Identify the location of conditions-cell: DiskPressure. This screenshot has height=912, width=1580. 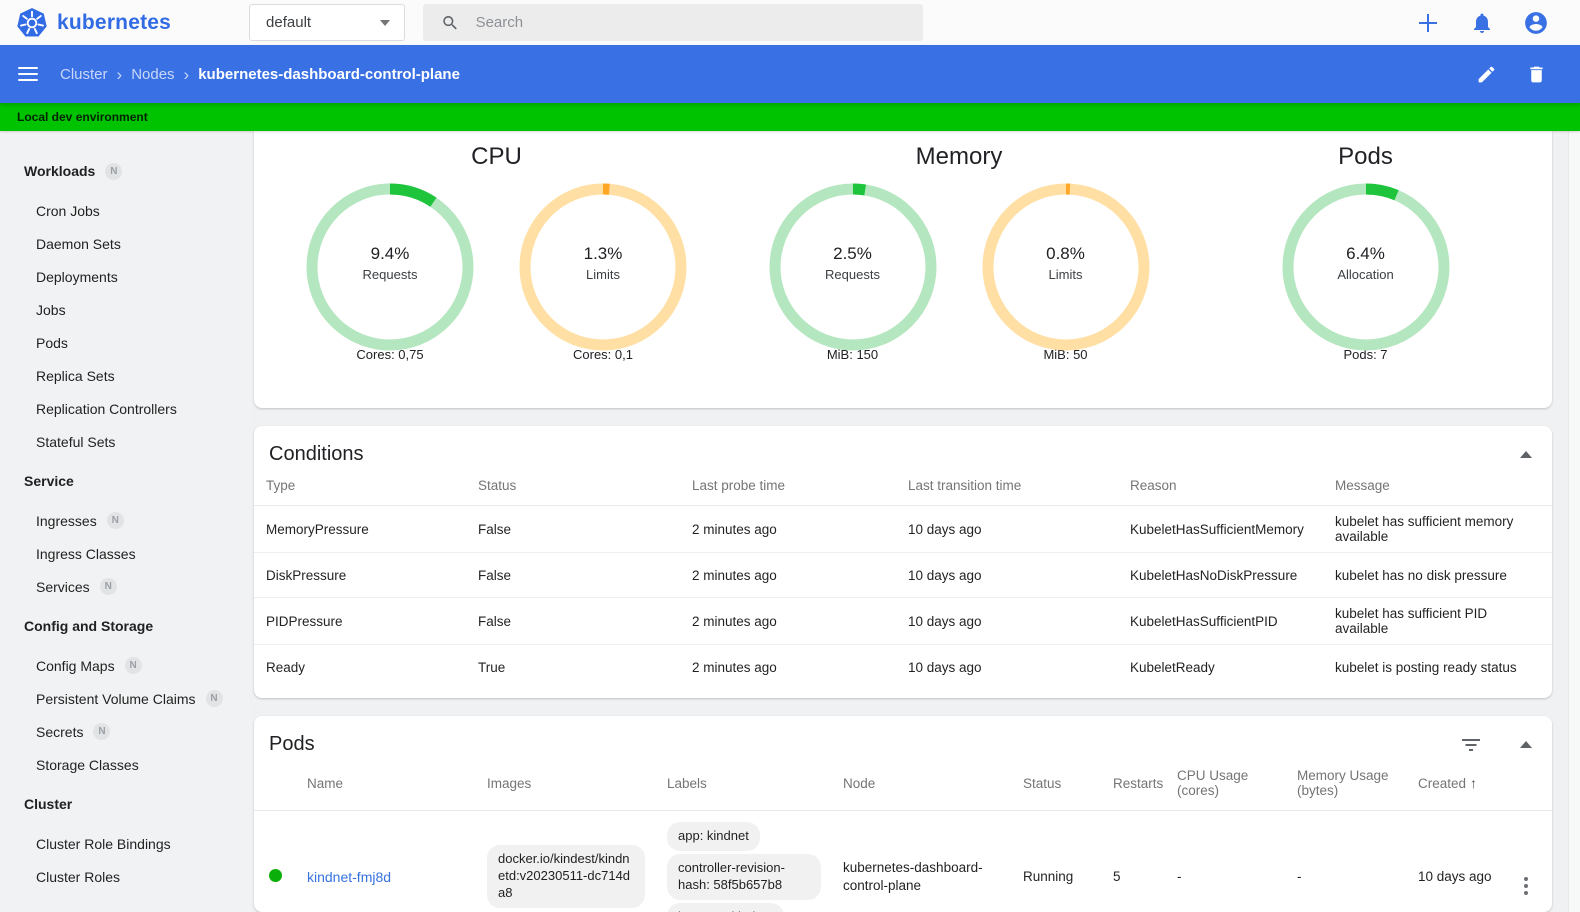
(360, 575).